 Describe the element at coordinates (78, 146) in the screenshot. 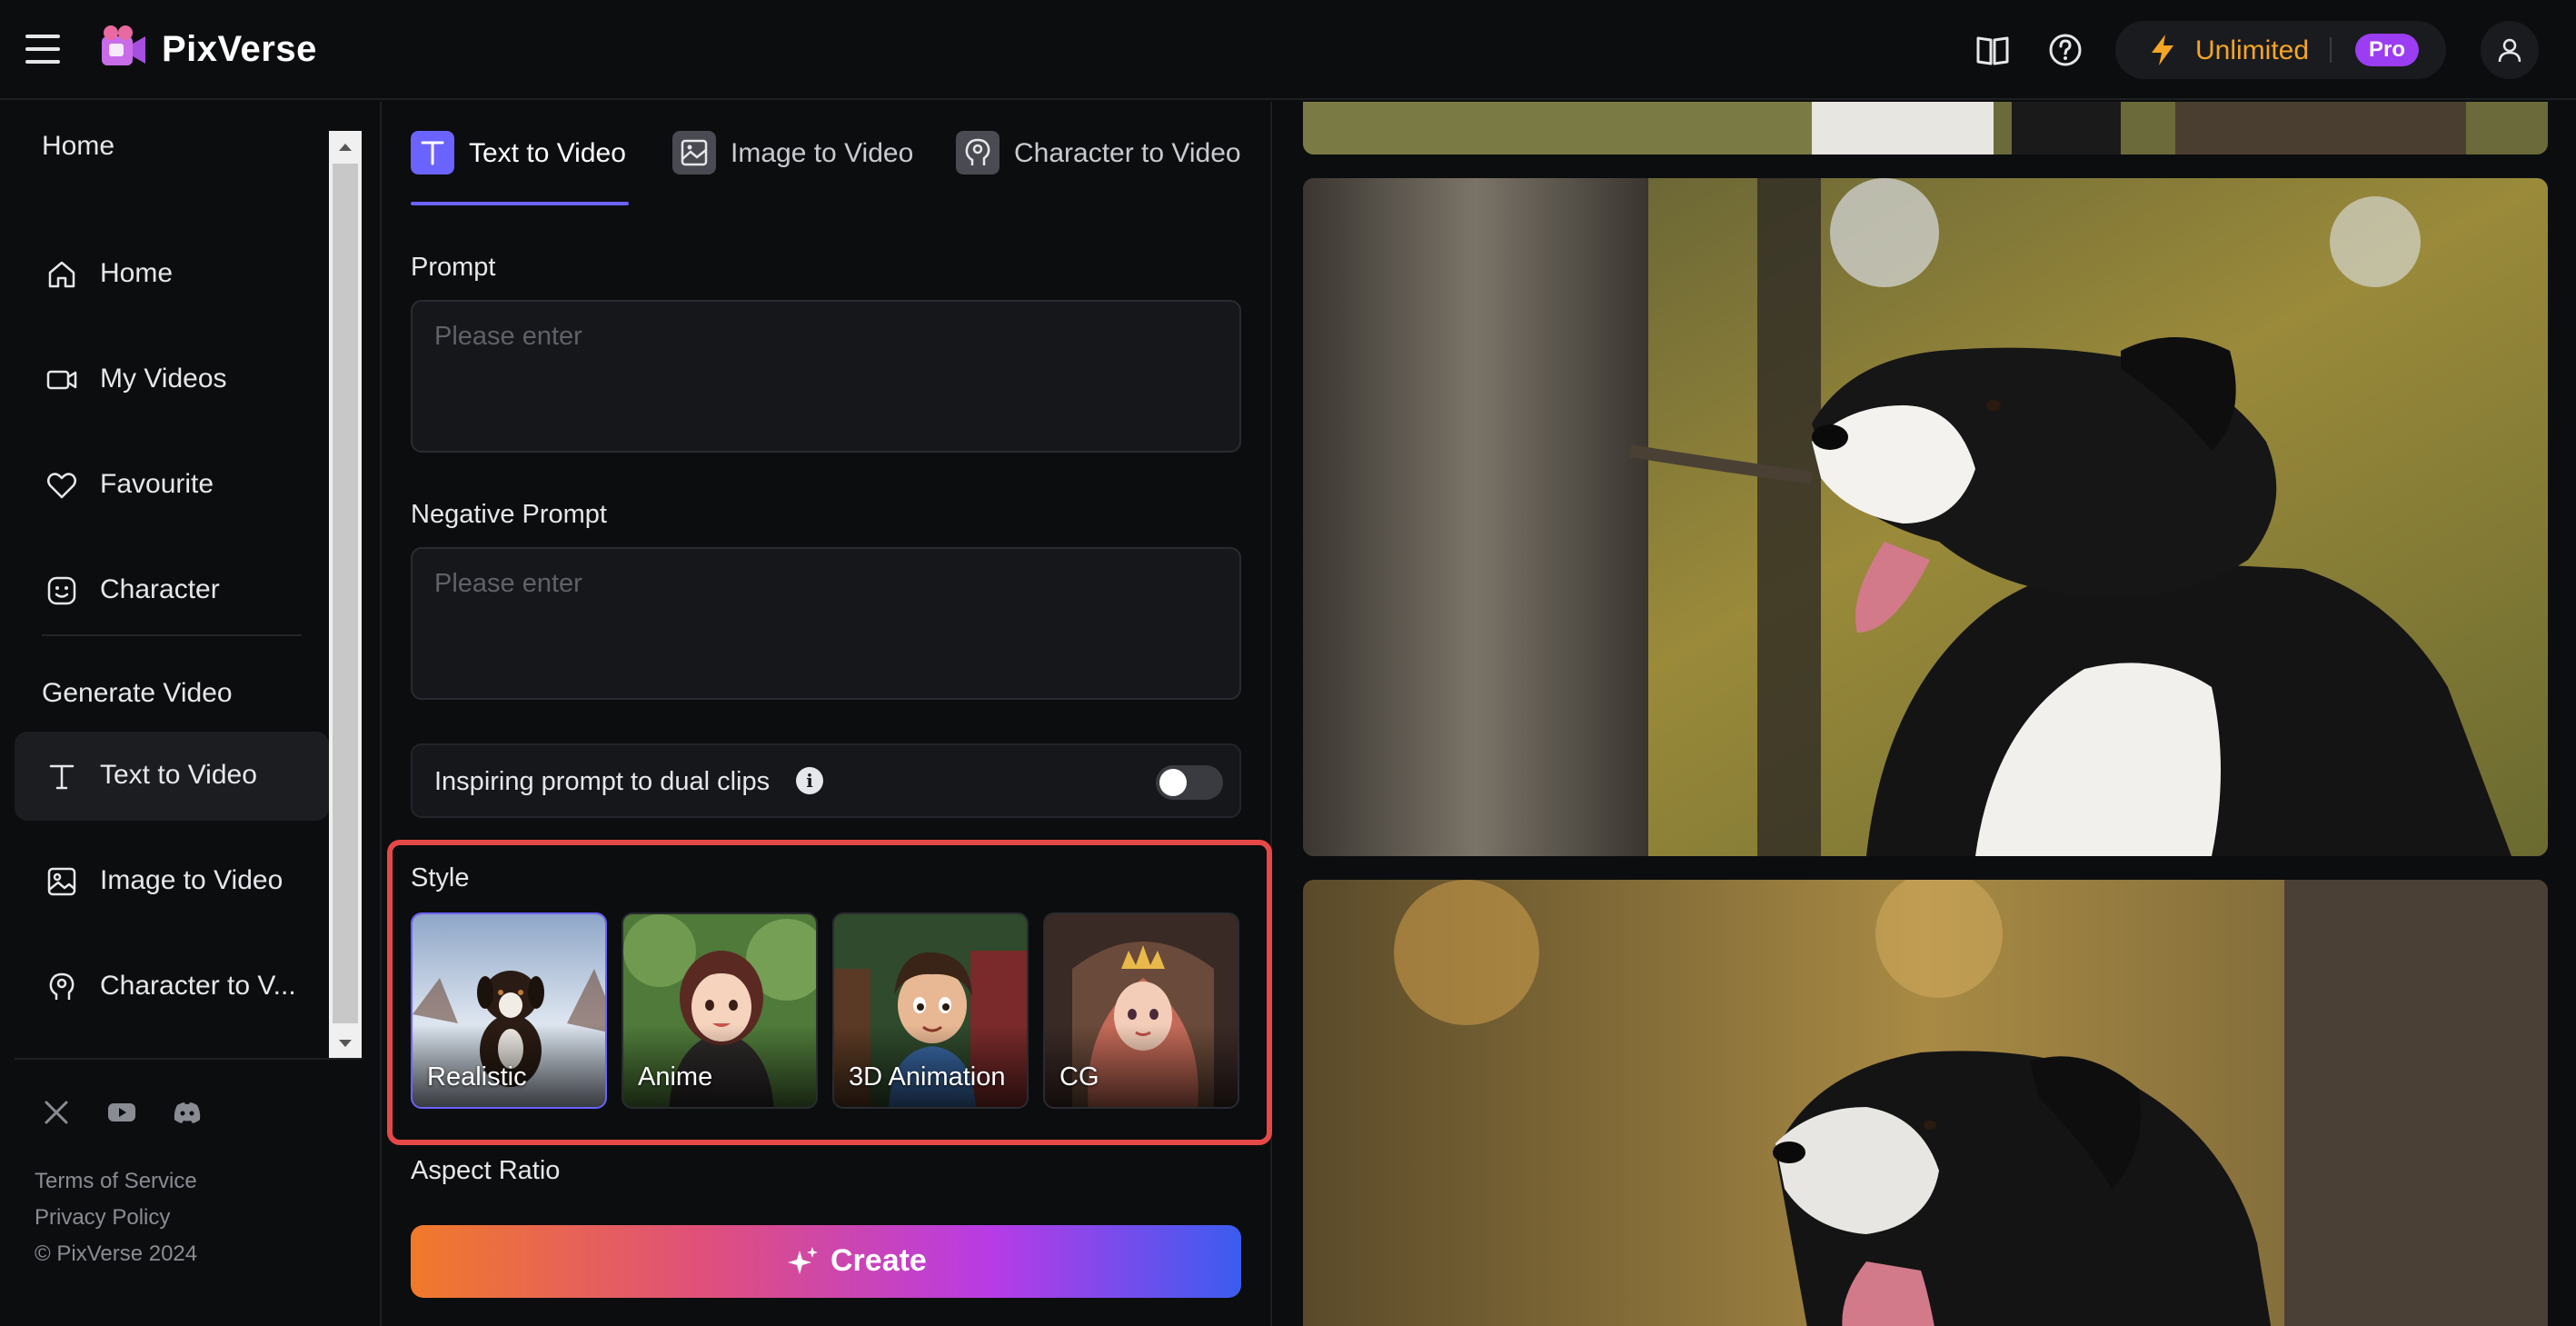

I see `sidebar-section-home: Home` at that location.